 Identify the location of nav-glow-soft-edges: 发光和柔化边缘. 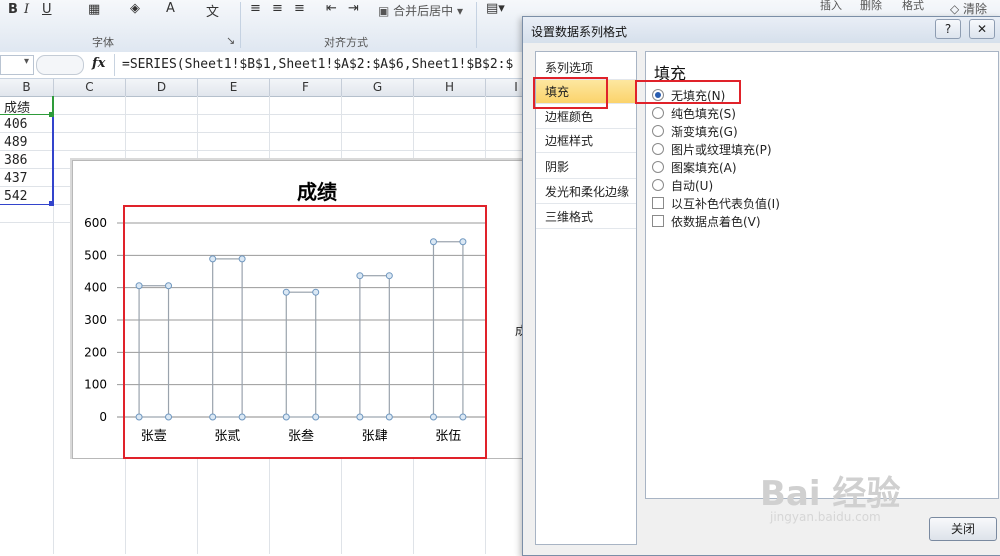
(586, 192).